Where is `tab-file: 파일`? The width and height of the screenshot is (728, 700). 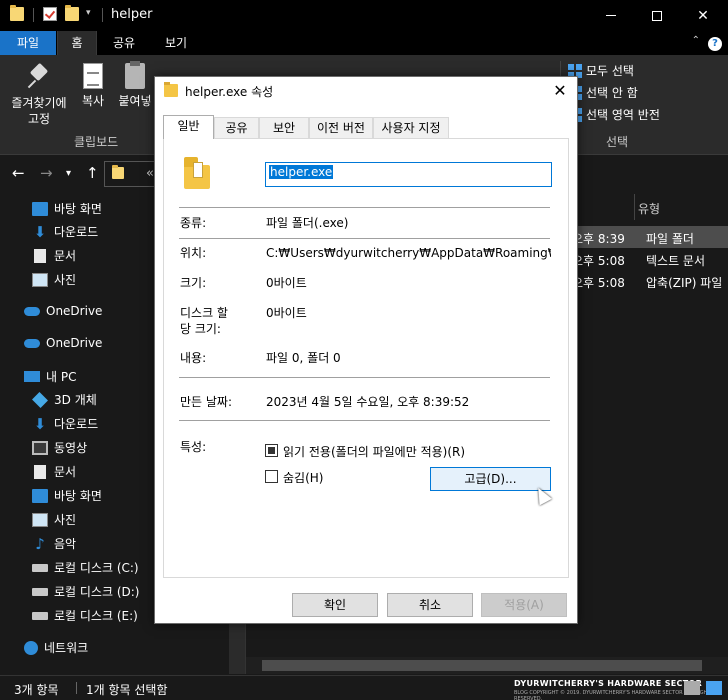 tab-file: 파일 is located at coordinates (28, 43).